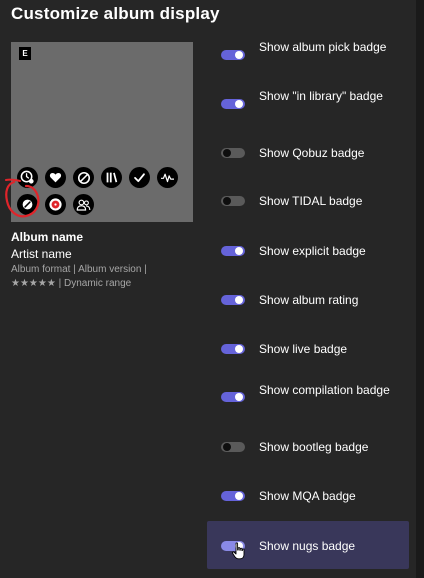  Describe the element at coordinates (312, 153) in the screenshot. I see `option-label: Show Qobuz badge` at that location.